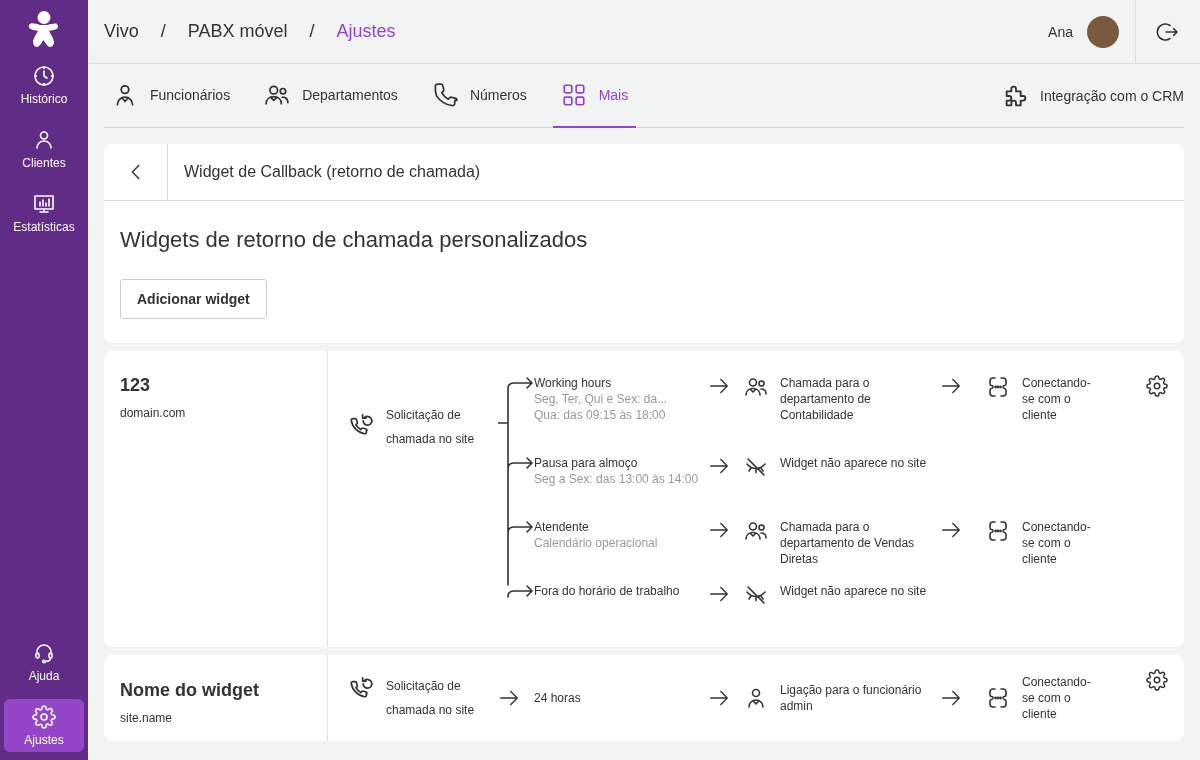  Describe the element at coordinates (331, 96) in the screenshot. I see `tab: Departamentos` at that location.